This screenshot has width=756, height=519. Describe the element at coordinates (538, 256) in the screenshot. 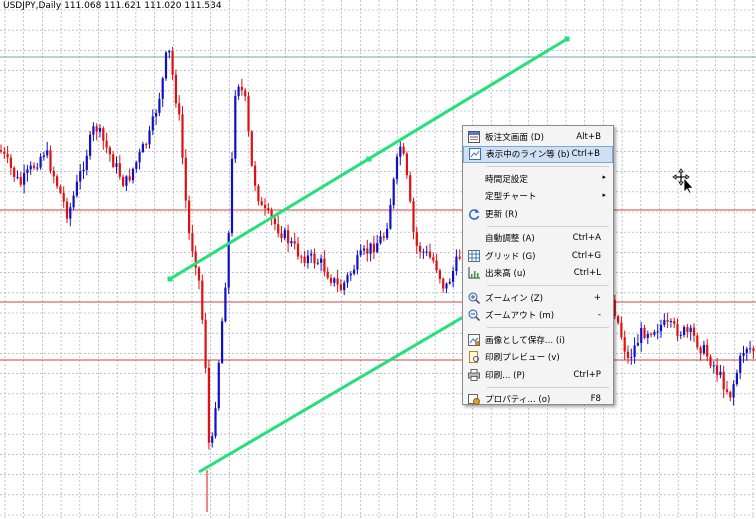

I see `menu-item: グリッド (G) Ctrl+G` at that location.